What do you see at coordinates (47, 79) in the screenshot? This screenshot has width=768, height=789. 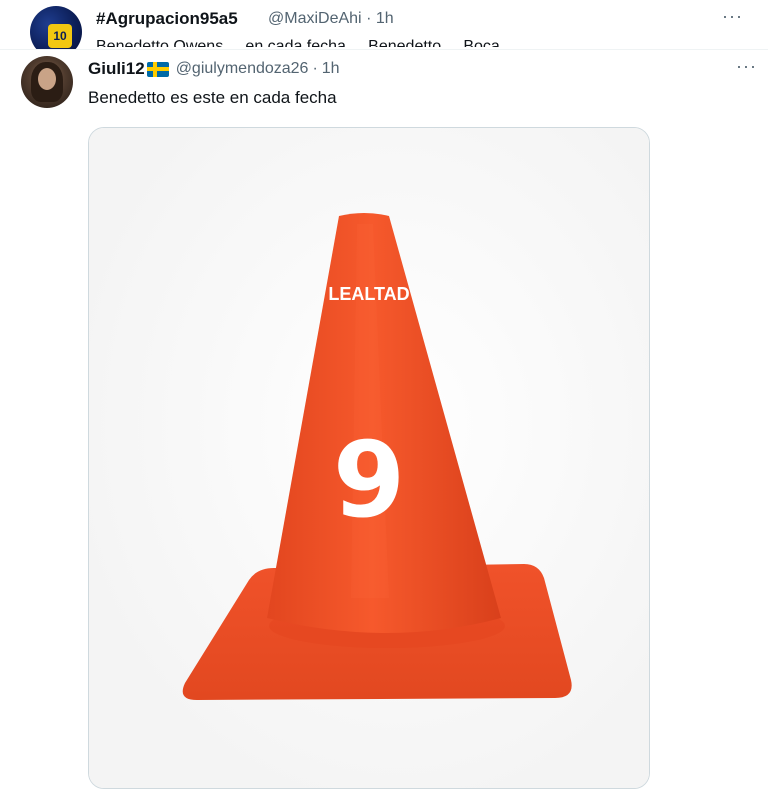 I see `avatar-face` at bounding box center [47, 79].